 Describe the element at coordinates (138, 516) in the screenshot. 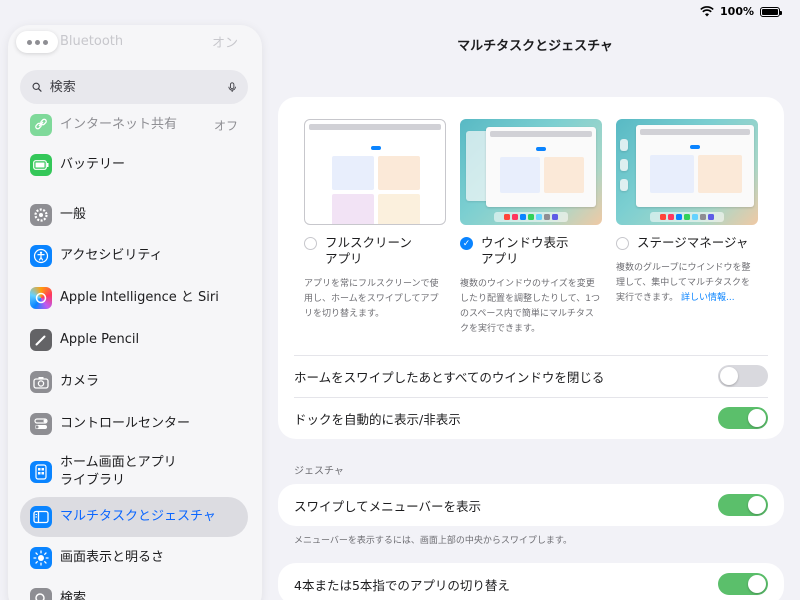

I see `sidebar-item-label: マルチタスクとジェスチャ` at that location.